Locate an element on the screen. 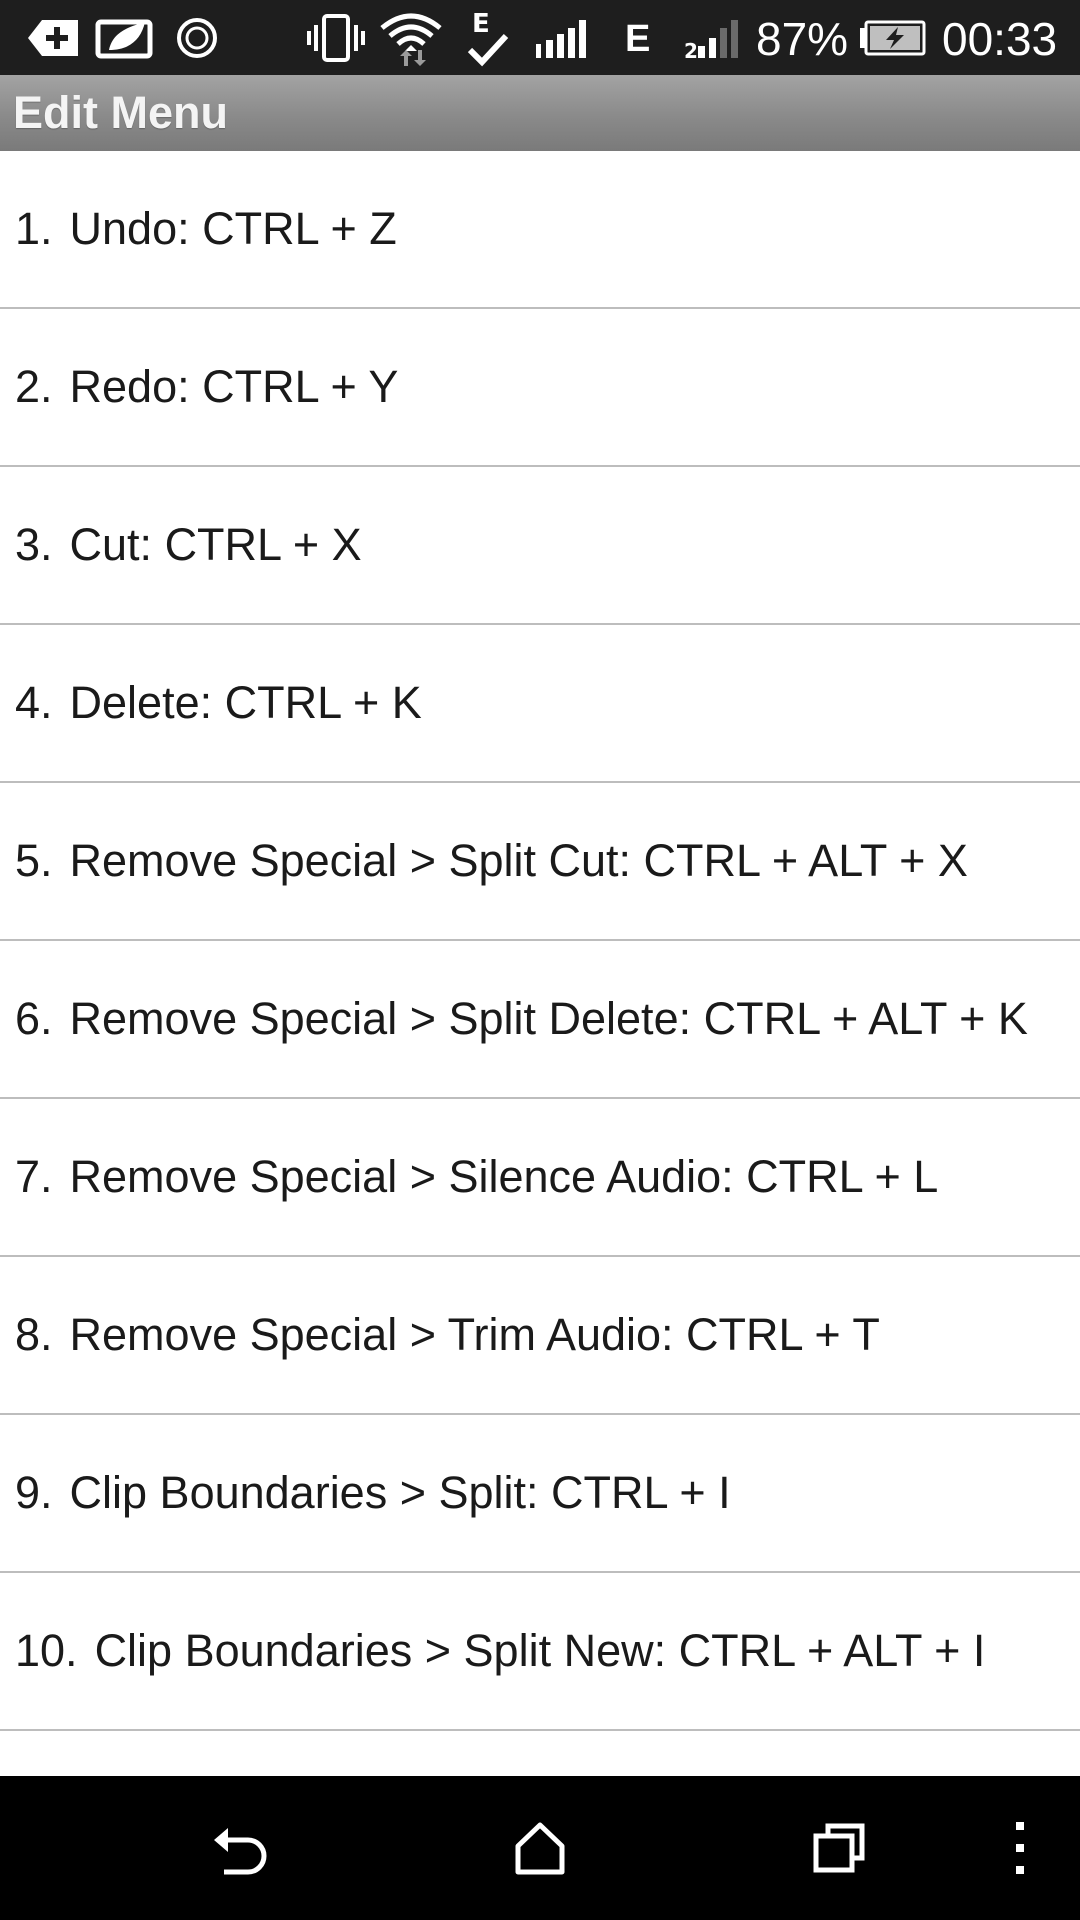 The width and height of the screenshot is (1080, 1920). list-item-number: 7. is located at coordinates (34, 1176).